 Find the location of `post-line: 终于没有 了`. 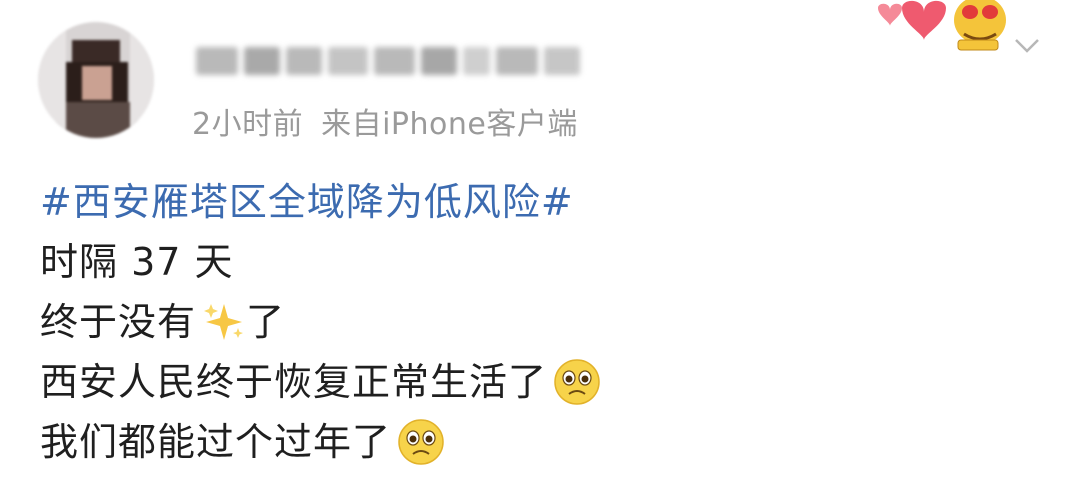

post-line: 终于没有 了 is located at coordinates (320, 322).